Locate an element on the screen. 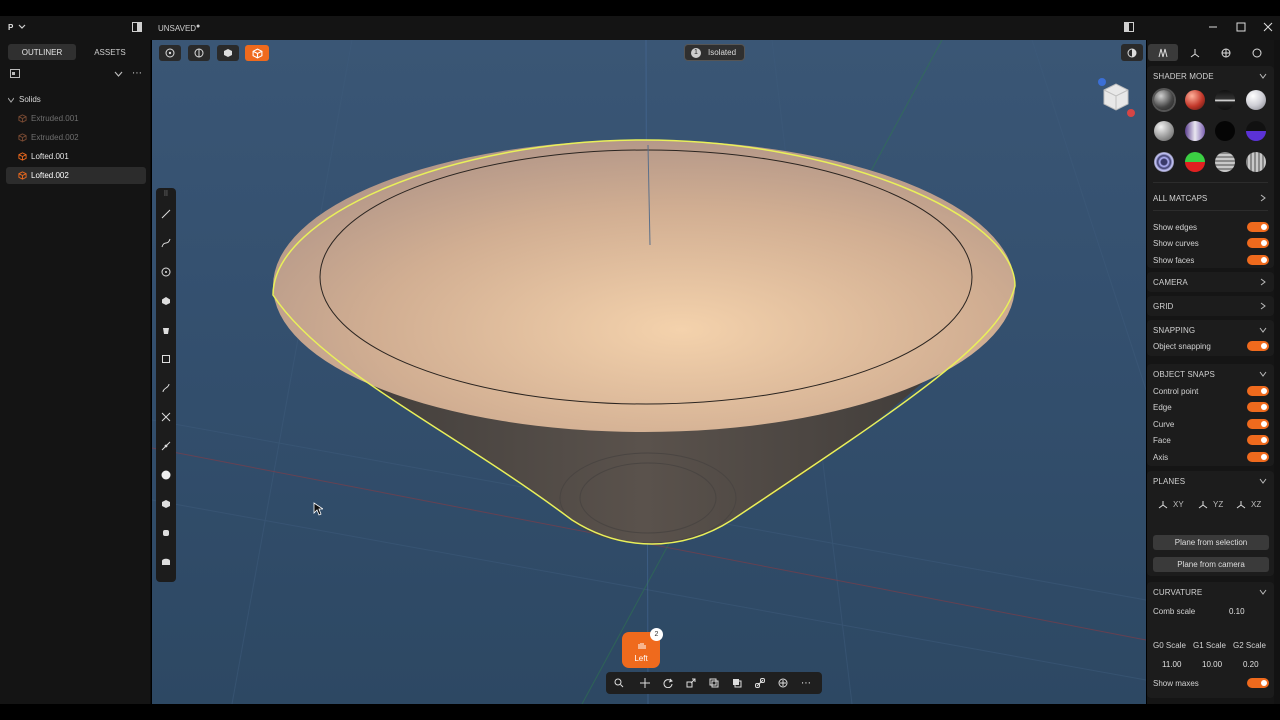 Image resolution: width=1280 pixels, height=720 pixels. plane-xz-button: XZ is located at coordinates (1248, 504).